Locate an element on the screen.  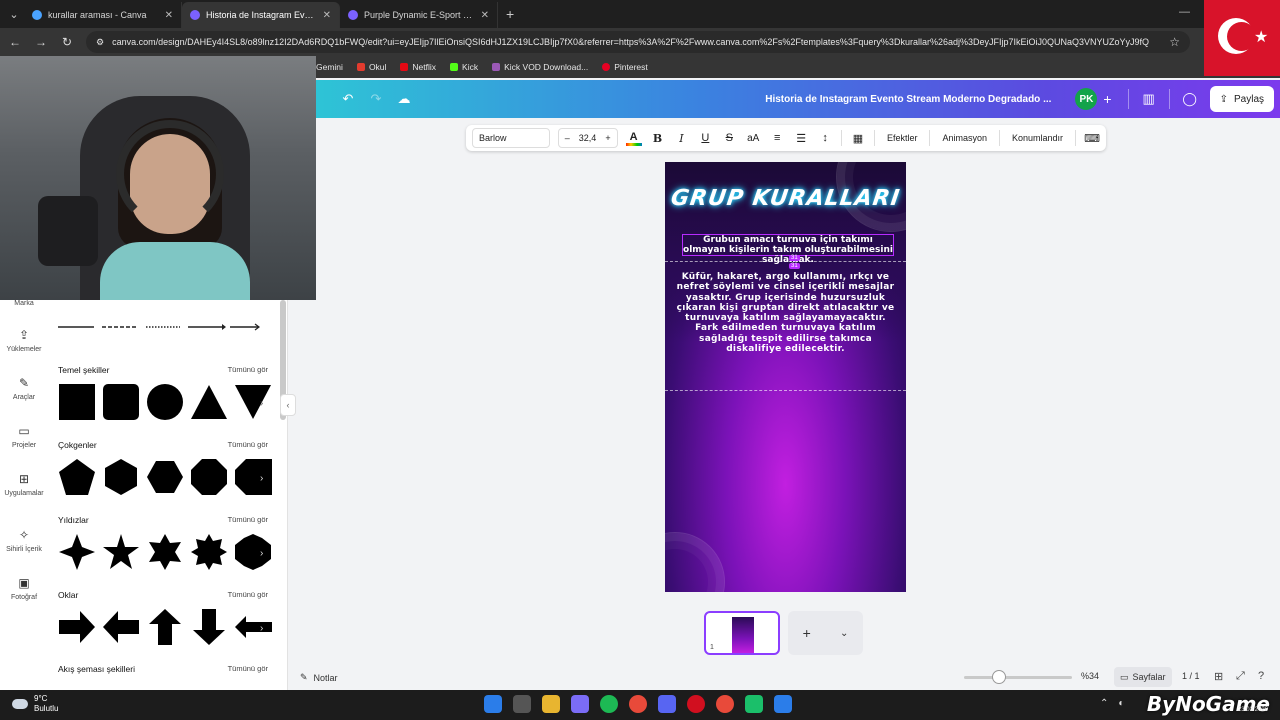
arrow-up-shape is located at coordinates (165, 627).